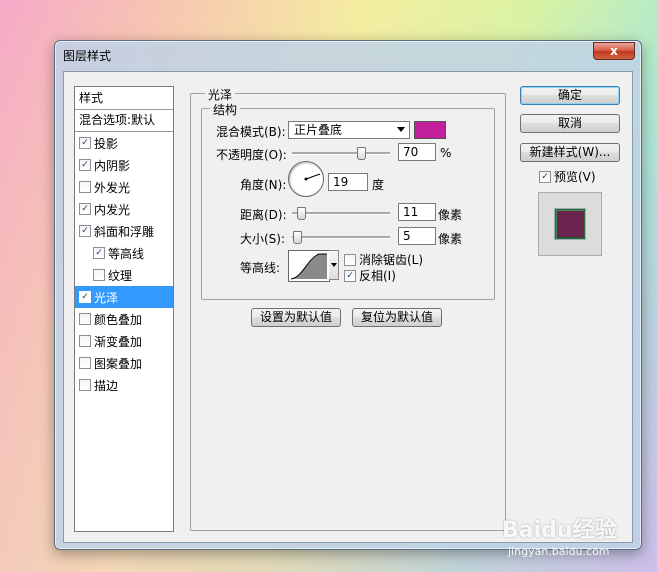 Image resolution: width=657 pixels, height=572 pixels. I want to click on distance-label: 距离(D):, so click(263, 215).